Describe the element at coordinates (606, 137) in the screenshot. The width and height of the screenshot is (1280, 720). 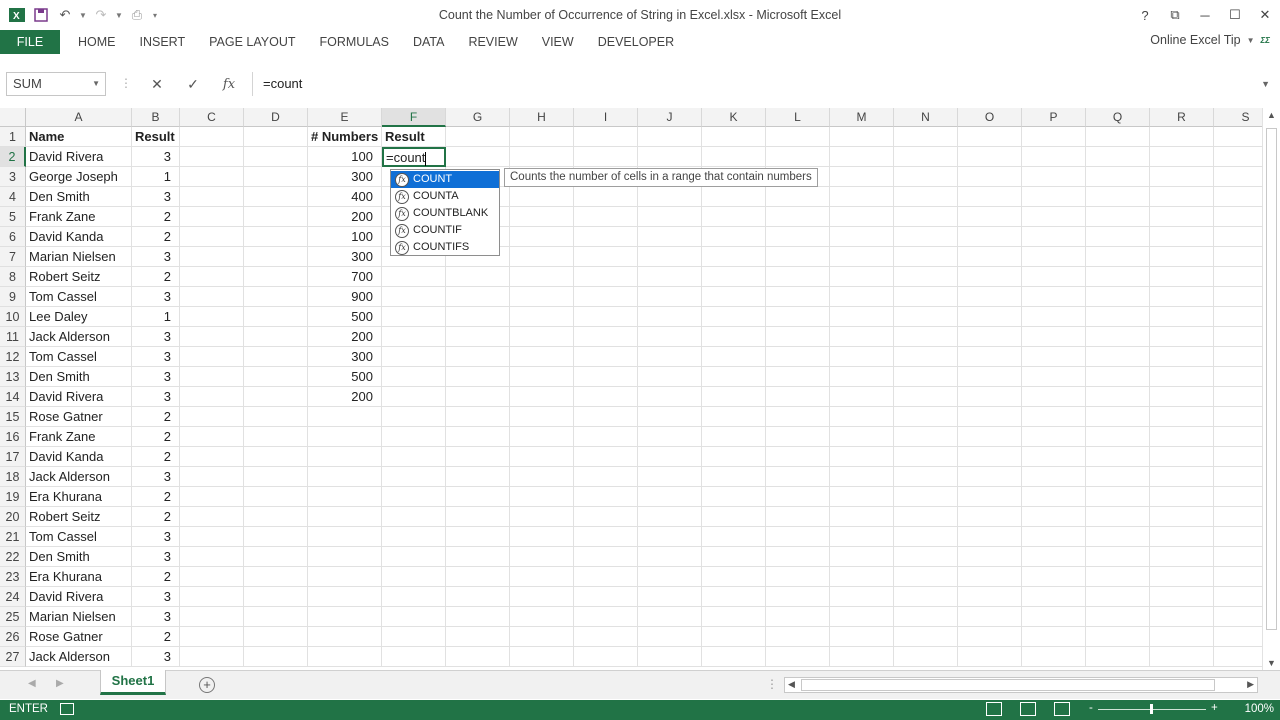
I see `cell-i1` at that location.